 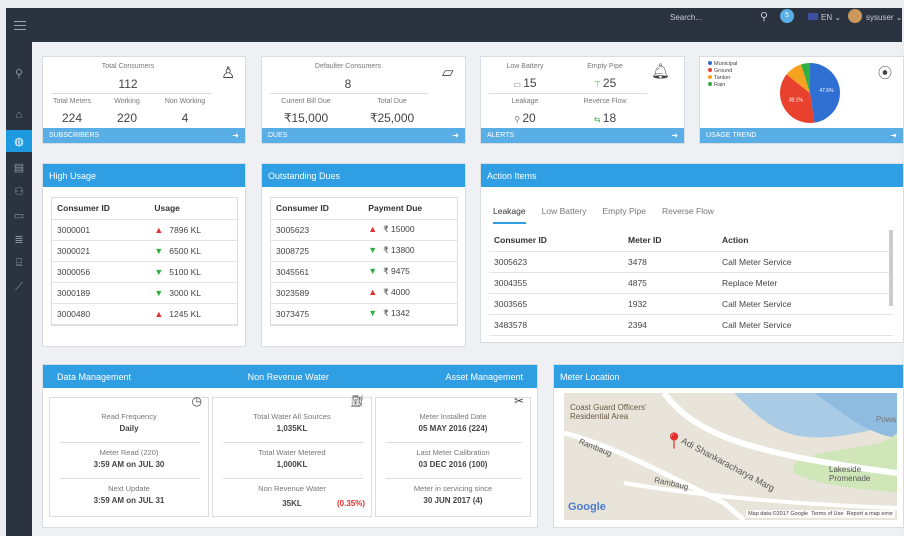 What do you see at coordinates (19, 215) in the screenshot?
I see `folder-icon: ▭` at bounding box center [19, 215].